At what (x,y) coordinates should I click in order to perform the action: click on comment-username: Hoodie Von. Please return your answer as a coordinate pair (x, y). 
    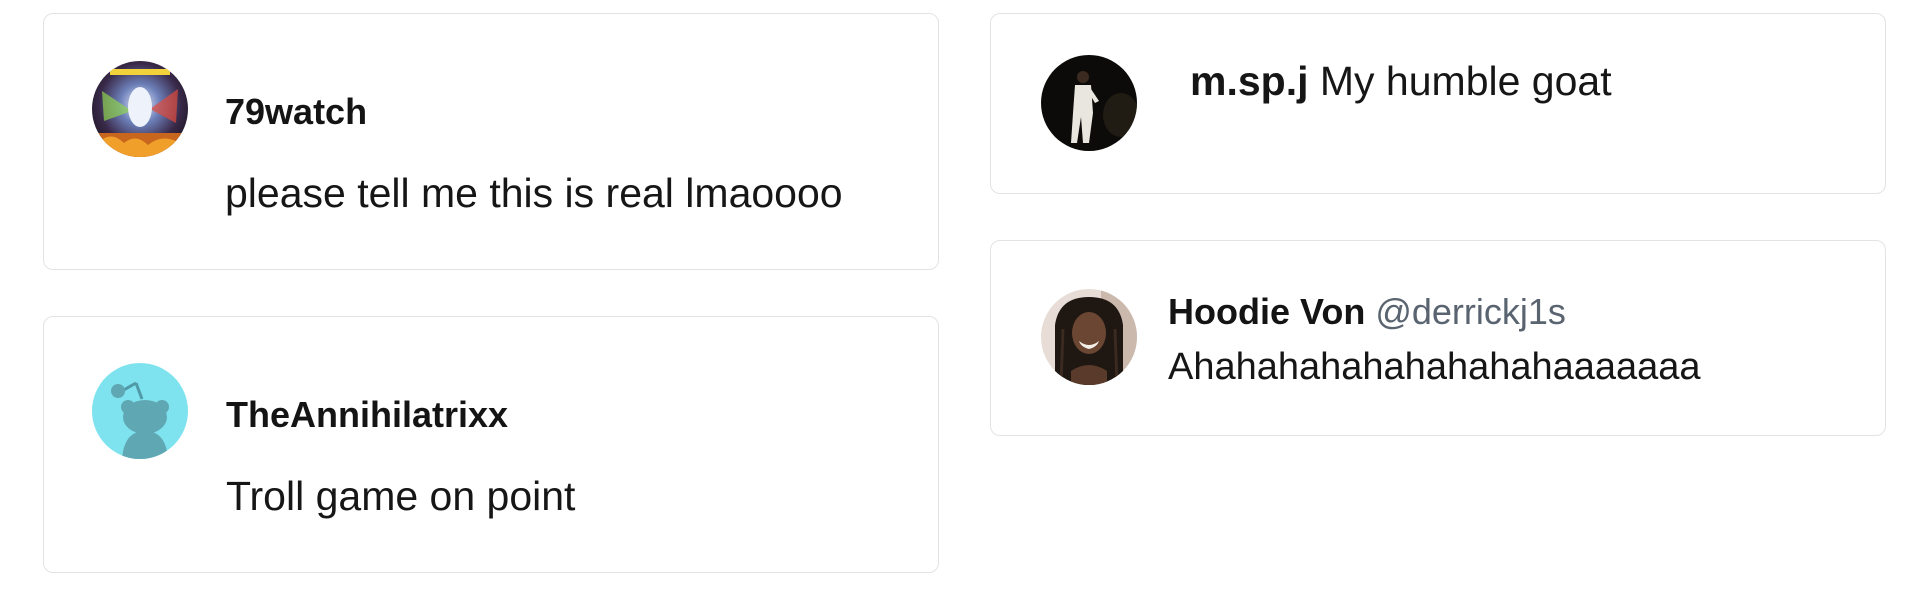
    Looking at the image, I should click on (1266, 311).